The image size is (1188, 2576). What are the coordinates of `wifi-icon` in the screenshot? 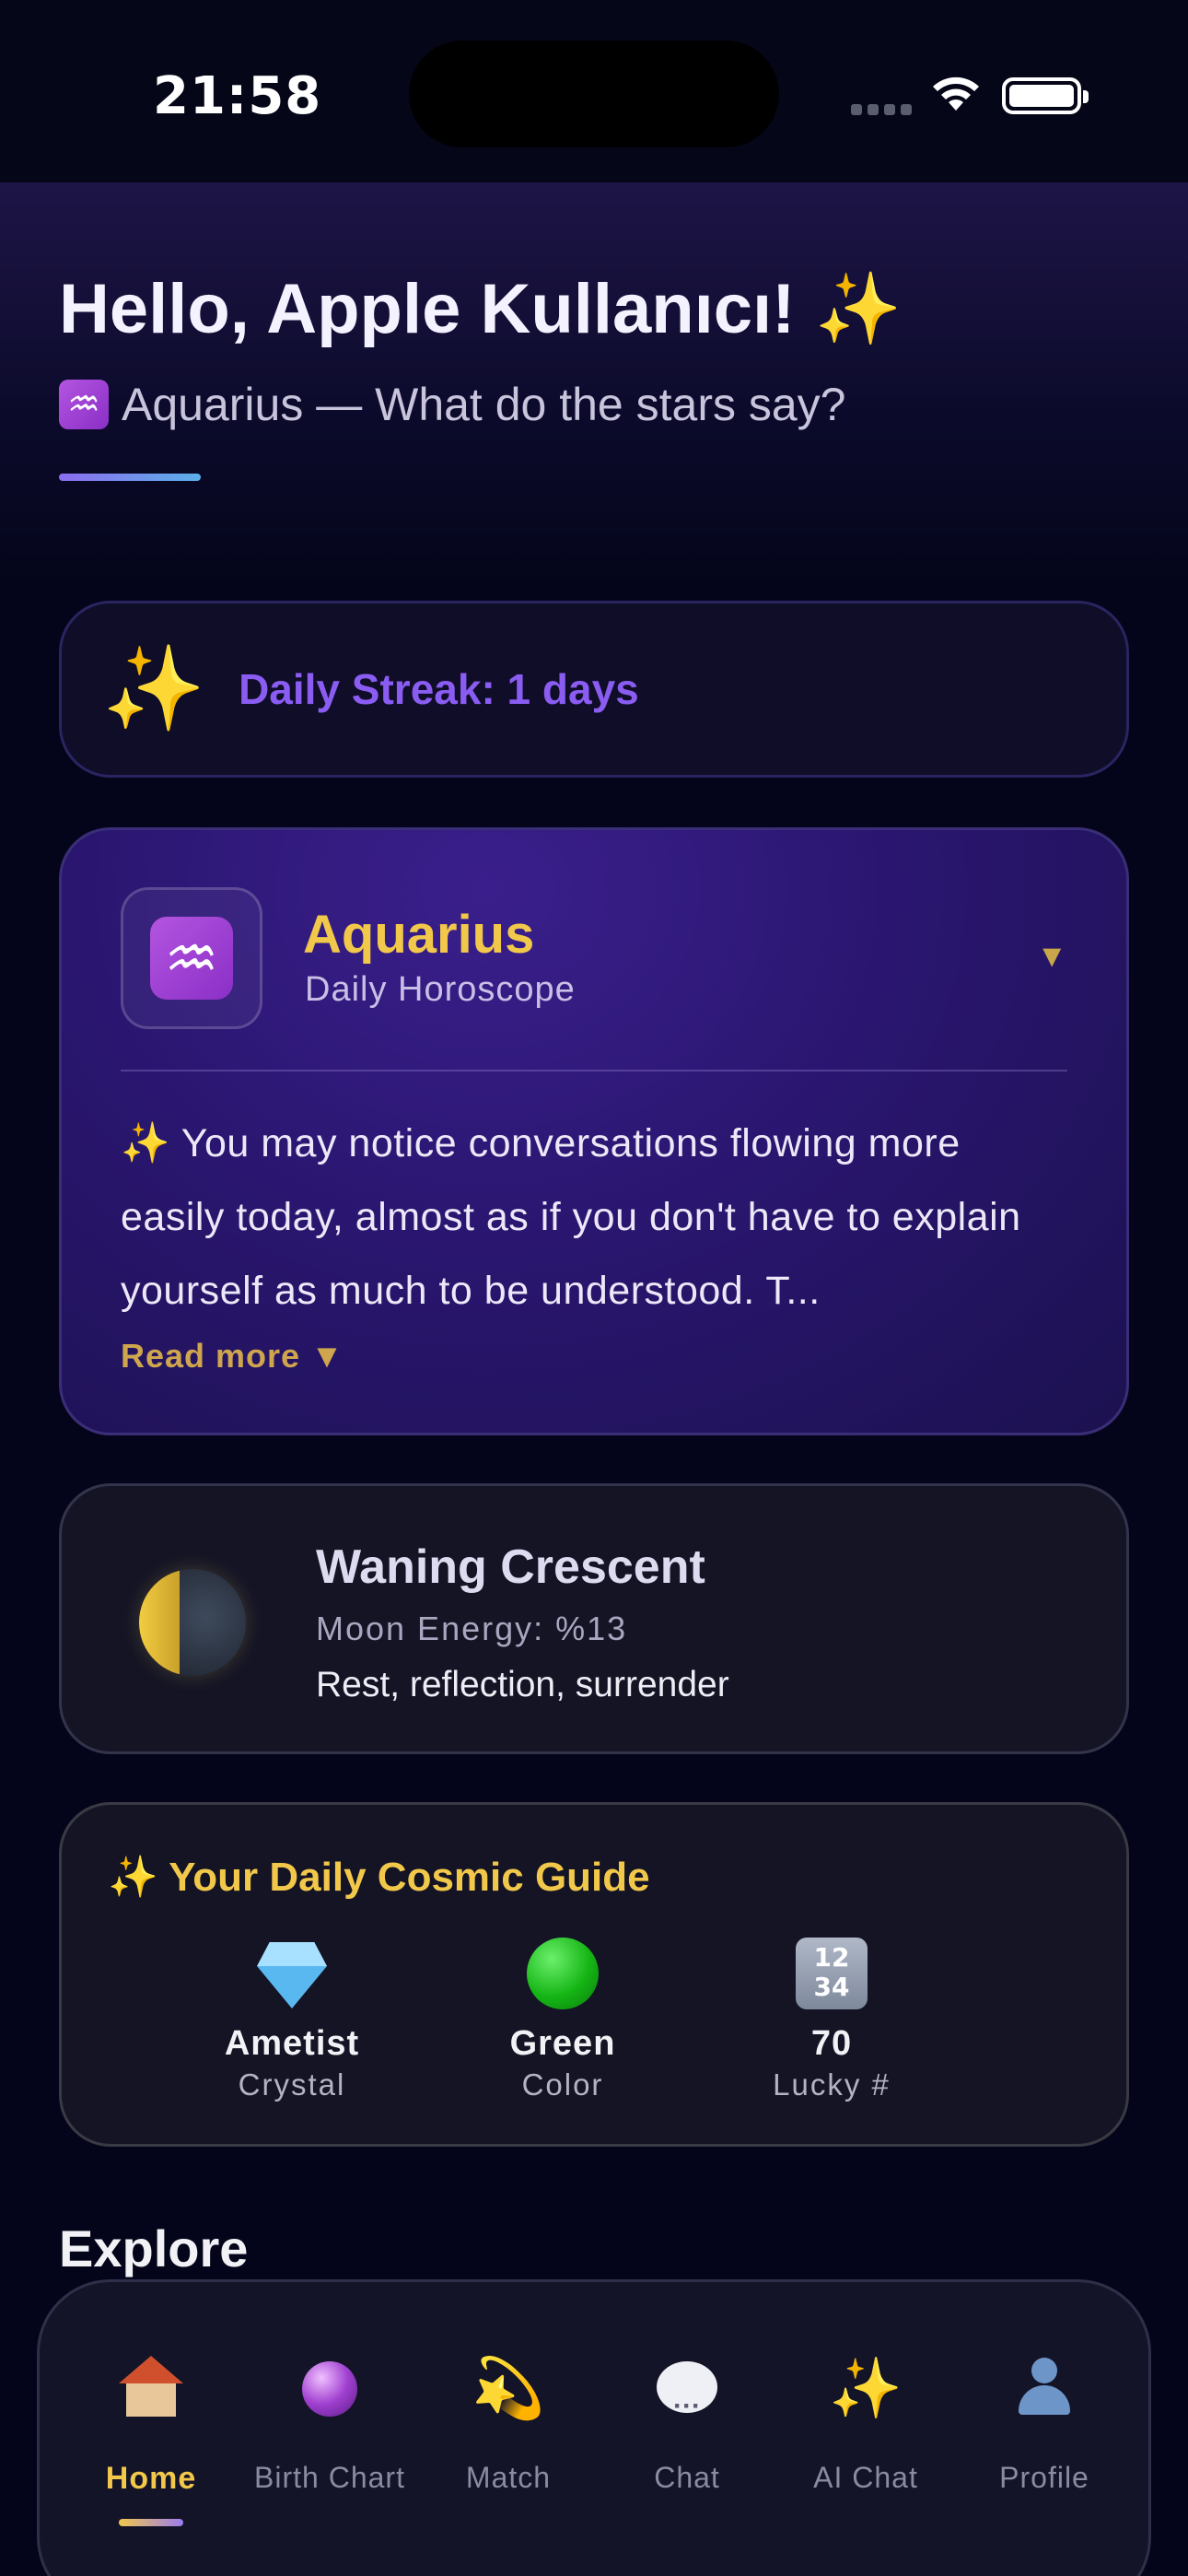 It's located at (956, 93).